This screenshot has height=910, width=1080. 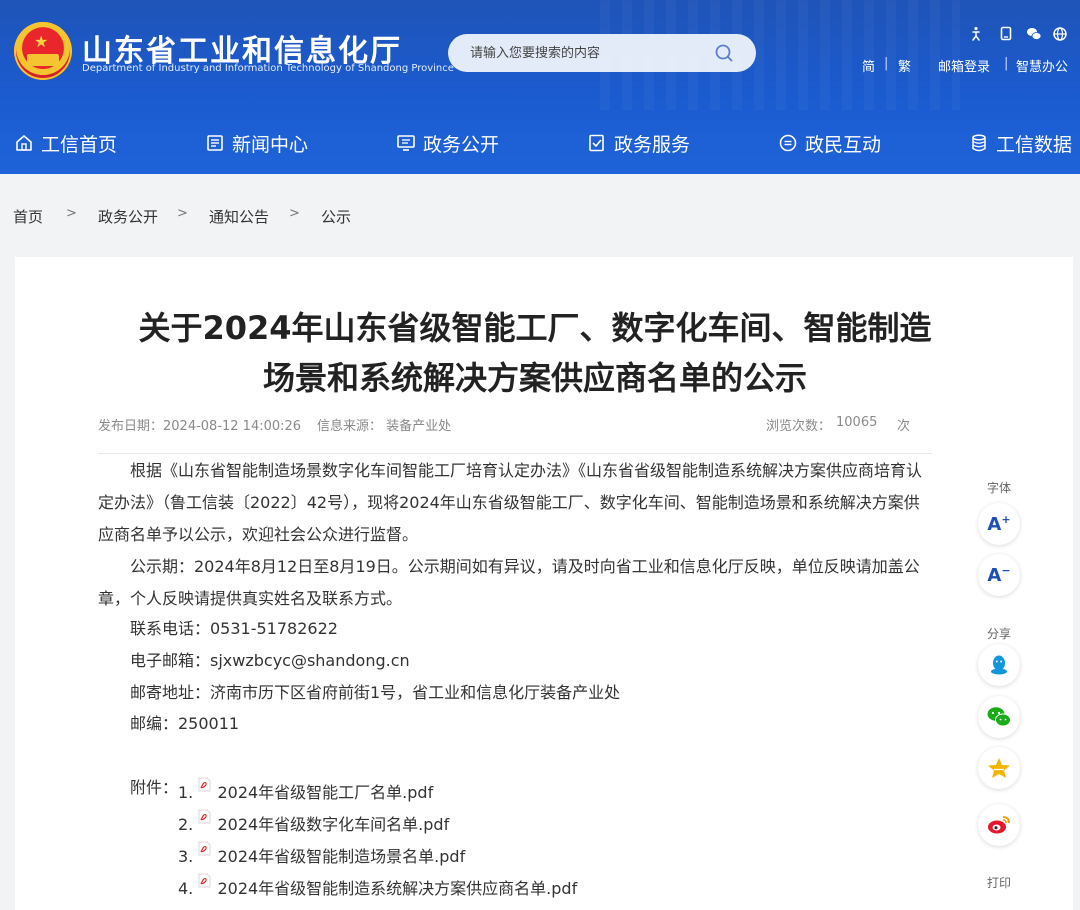 I want to click on mobile-icon, so click(x=1006, y=34).